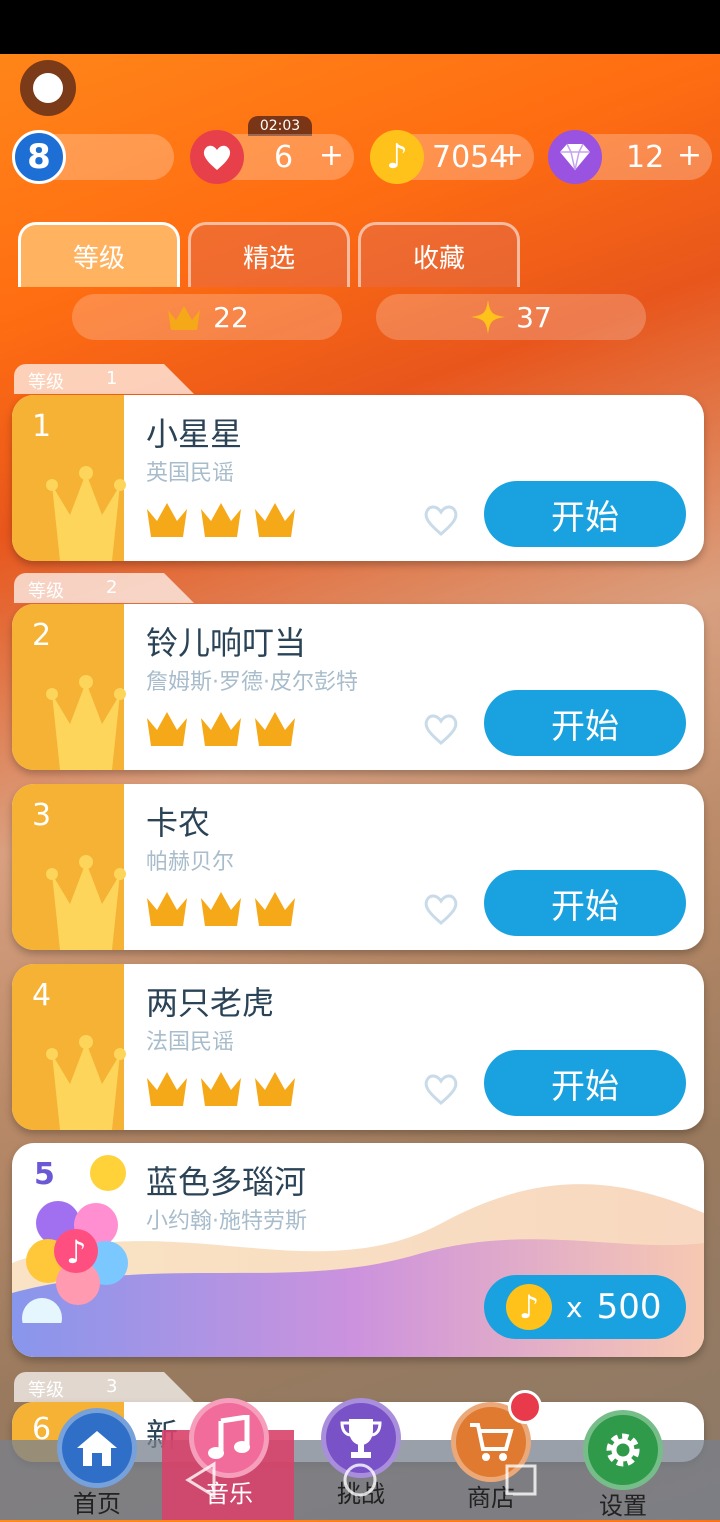 The width and height of the screenshot is (720, 1522). Describe the element at coordinates (511, 317) in the screenshot. I see `stars-stat: 37` at that location.